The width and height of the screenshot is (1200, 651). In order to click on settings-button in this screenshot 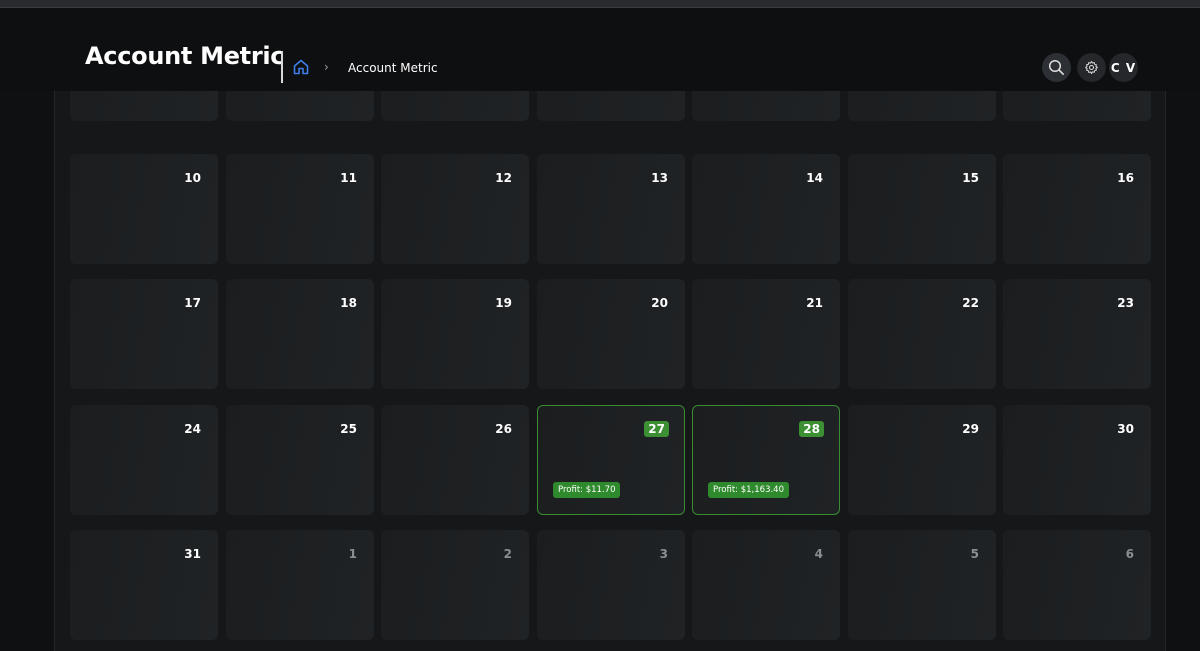, I will do `click(1091, 67)`.